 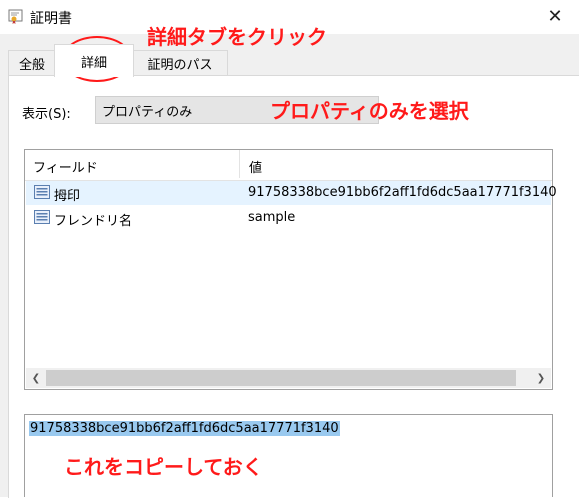 What do you see at coordinates (184, 428) in the screenshot?
I see `selected-value-text: 91758338bce91bb6f2aff1fd6dc5aa17771f3140` at bounding box center [184, 428].